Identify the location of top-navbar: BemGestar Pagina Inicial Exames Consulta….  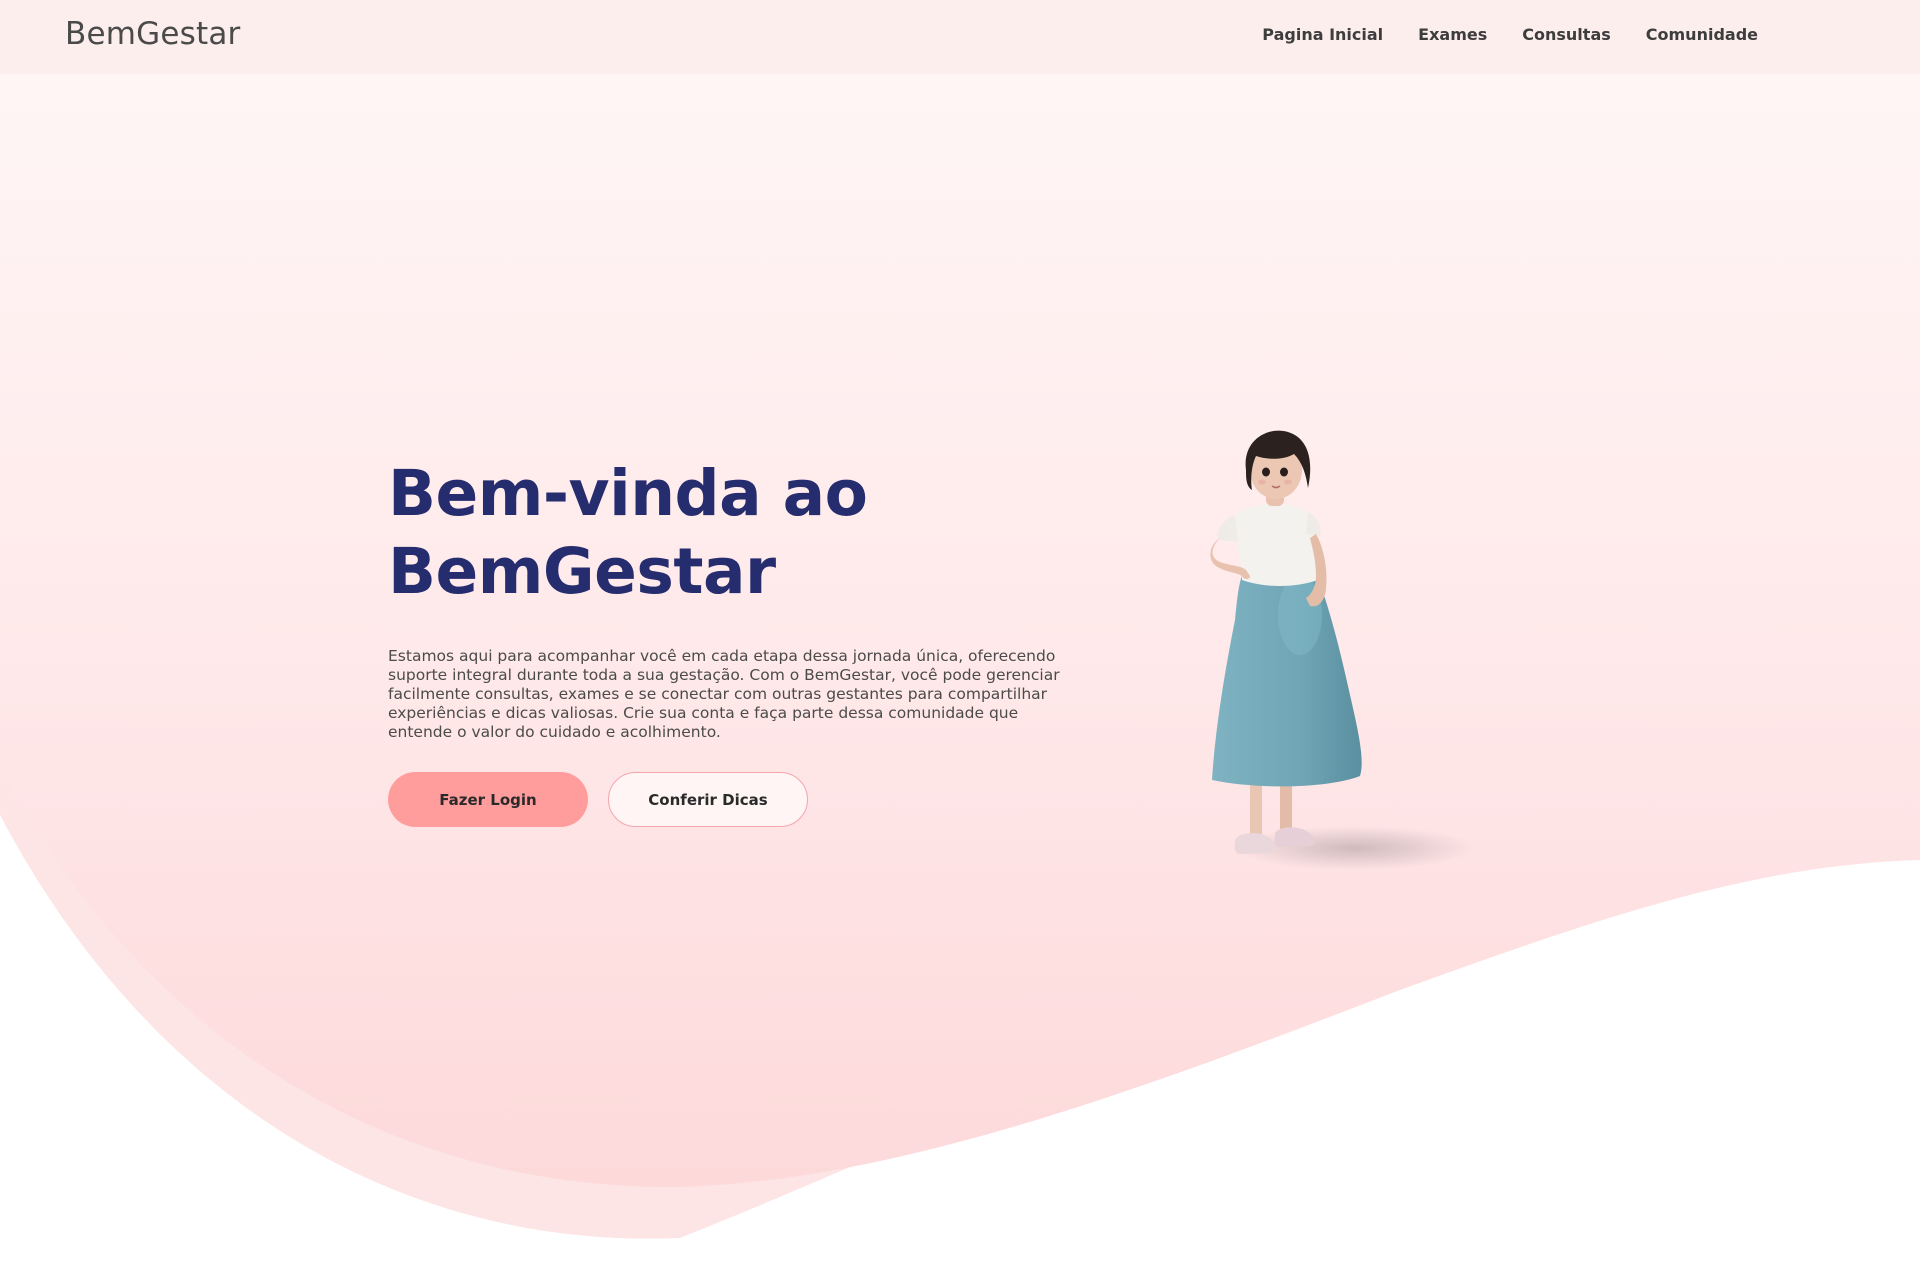
(960, 37).